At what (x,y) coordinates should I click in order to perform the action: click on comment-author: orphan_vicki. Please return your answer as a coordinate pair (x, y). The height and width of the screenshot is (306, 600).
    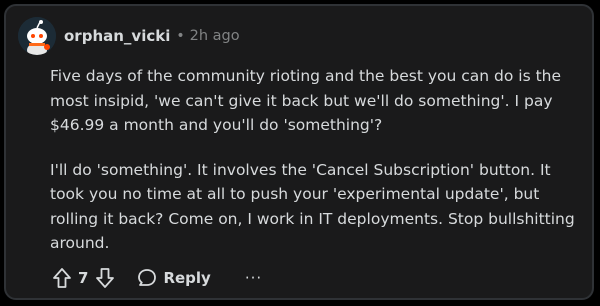
    Looking at the image, I should click on (117, 36).